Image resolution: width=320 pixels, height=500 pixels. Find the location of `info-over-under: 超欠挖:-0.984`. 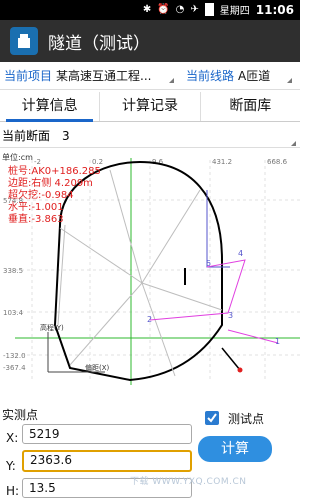

info-over-under: 超欠挖:-0.984 is located at coordinates (41, 195).